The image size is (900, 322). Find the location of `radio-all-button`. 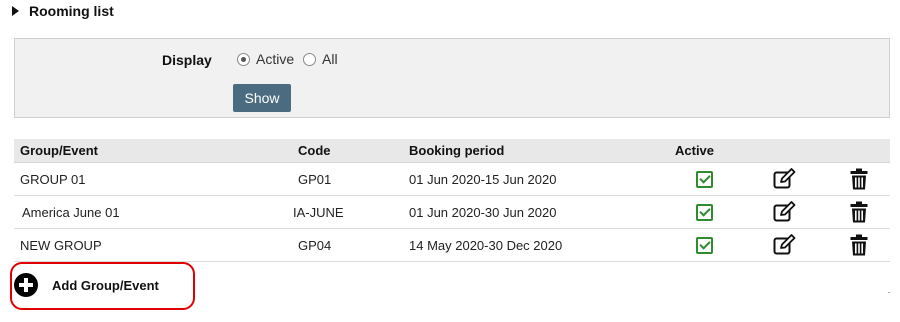

radio-all-button is located at coordinates (309, 59).